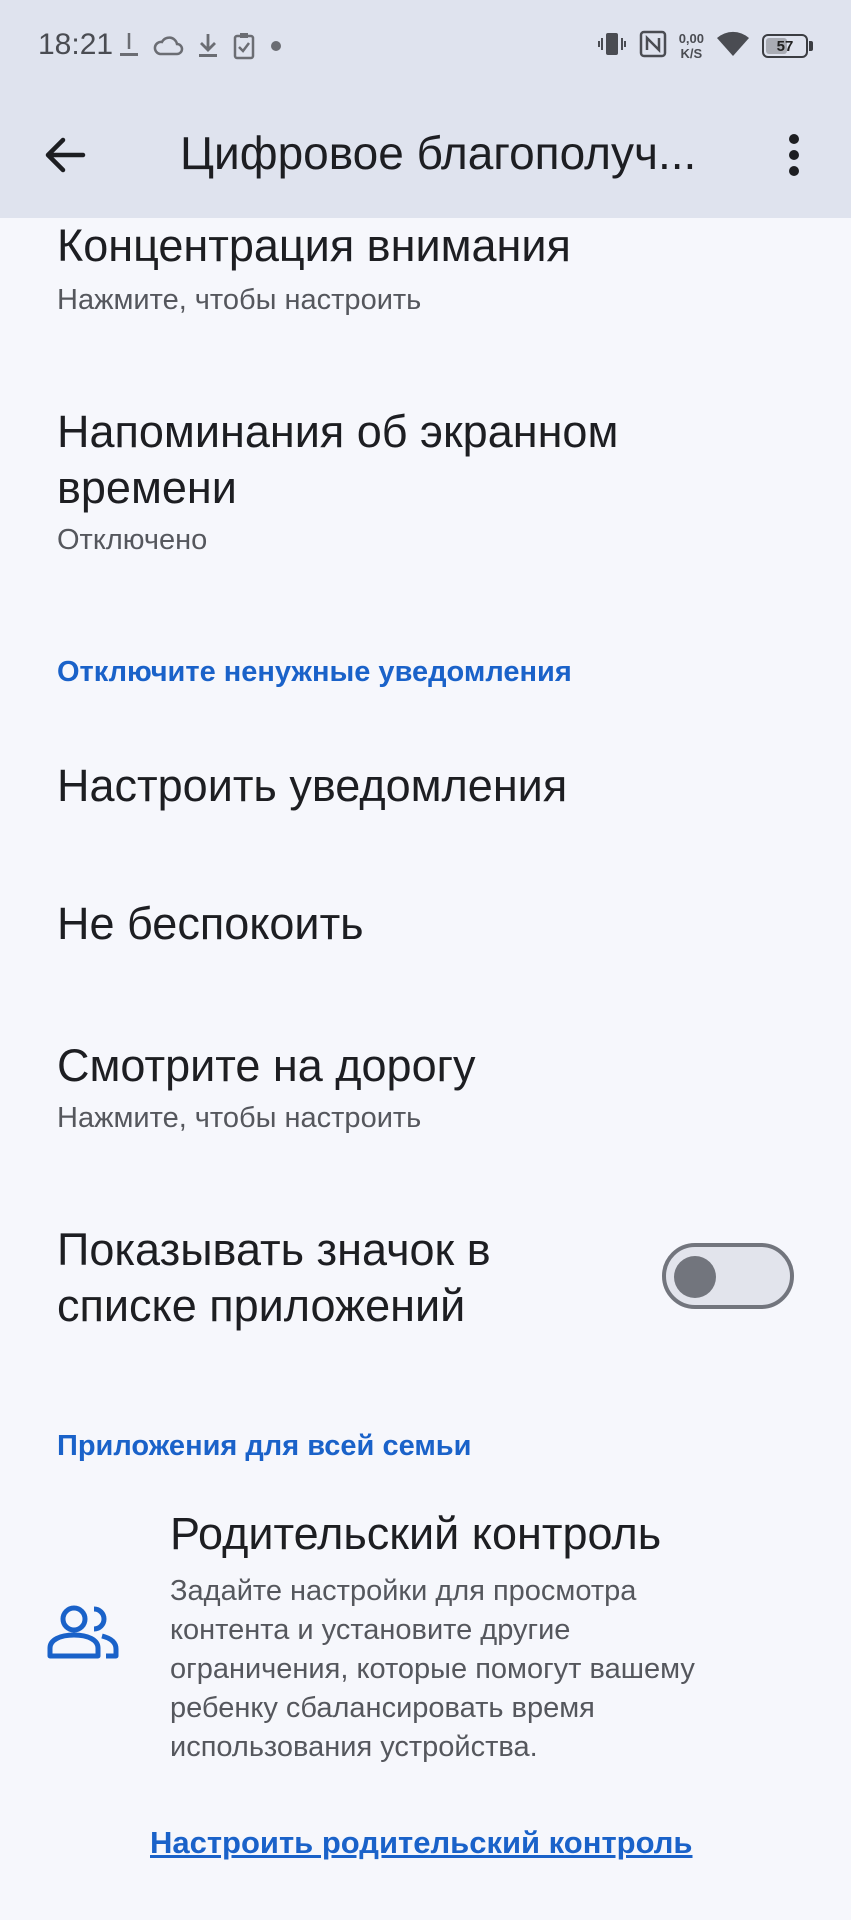 The image size is (851, 1920). I want to click on heads-up-subtitle: Нажмите, чтобы настроить, so click(239, 1118).